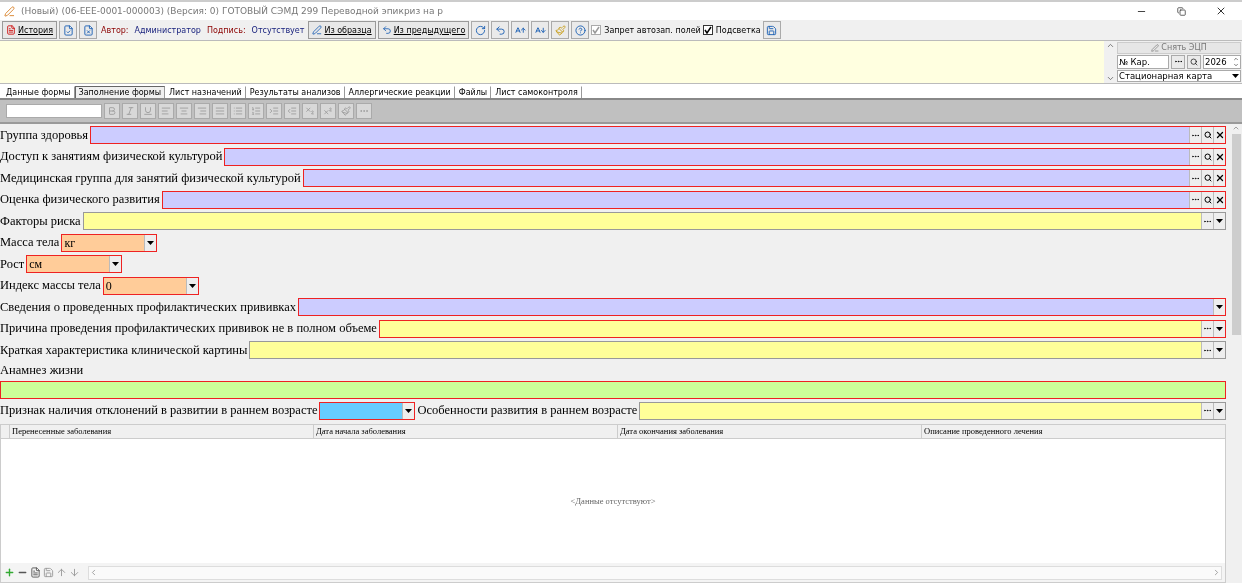 The width and height of the screenshot is (1242, 583). I want to click on column-header: Дата окончания заболевания, so click(769, 431).